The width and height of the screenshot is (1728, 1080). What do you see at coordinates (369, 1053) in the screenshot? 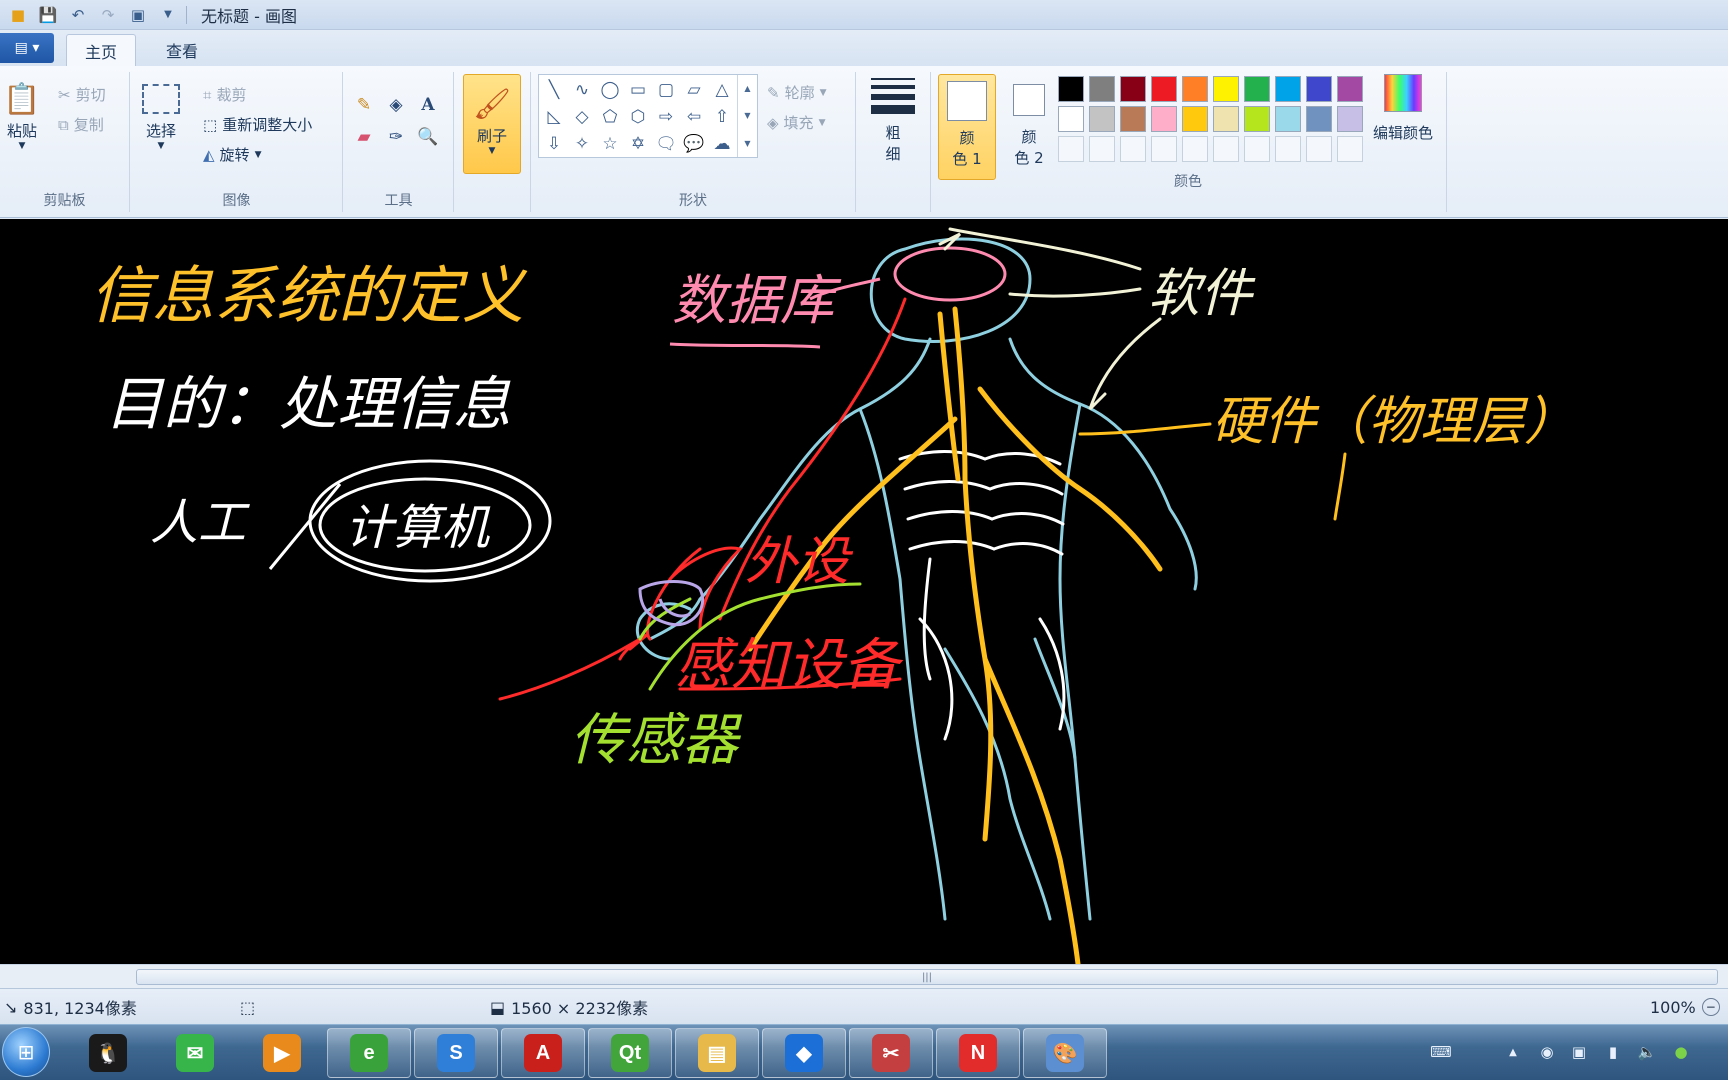
I see `taskbar-browser: e` at bounding box center [369, 1053].